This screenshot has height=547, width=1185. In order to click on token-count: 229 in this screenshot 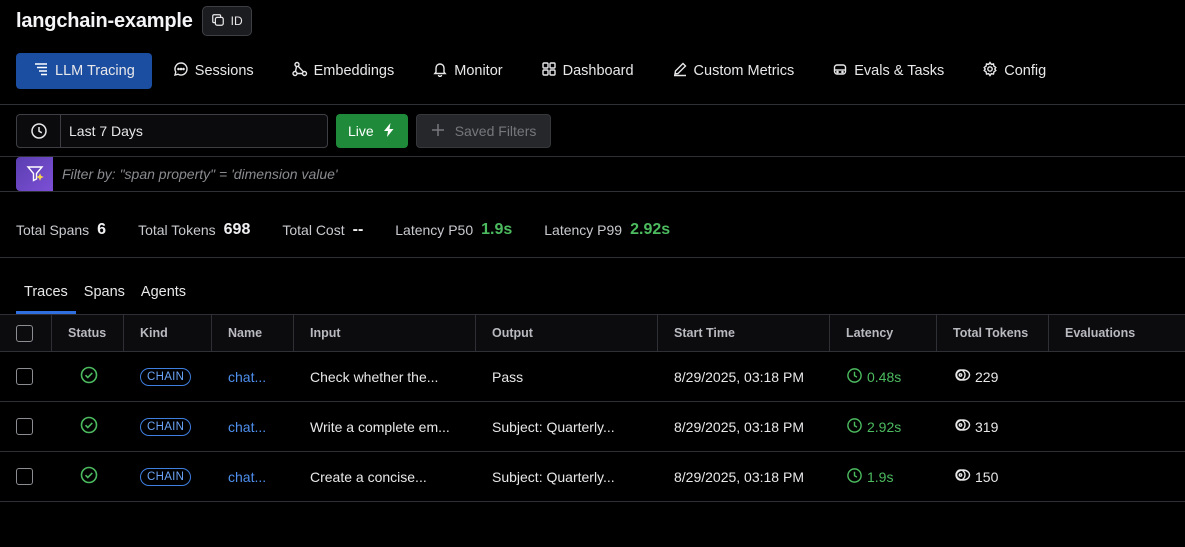, I will do `click(975, 376)`.